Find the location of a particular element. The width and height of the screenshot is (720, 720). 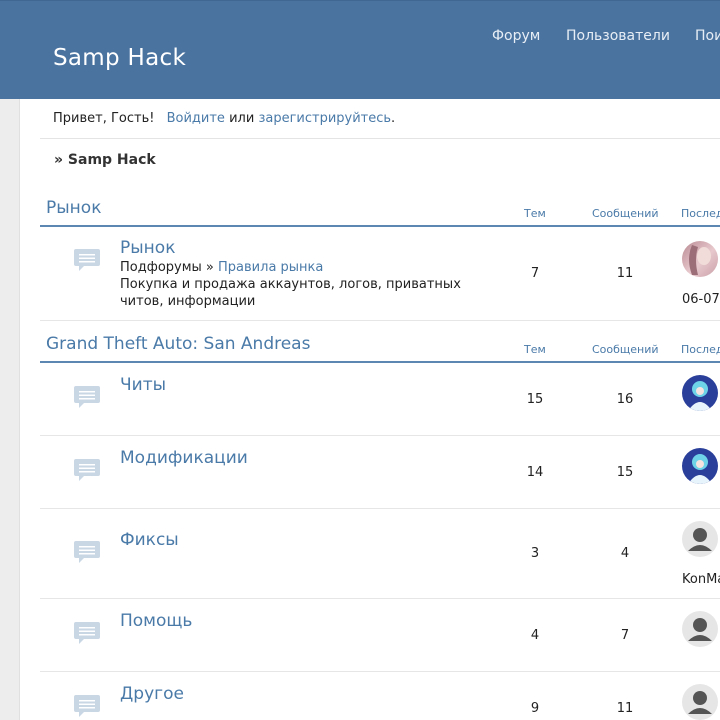

breadcrumb: » Samp Hack is located at coordinates (105, 160).